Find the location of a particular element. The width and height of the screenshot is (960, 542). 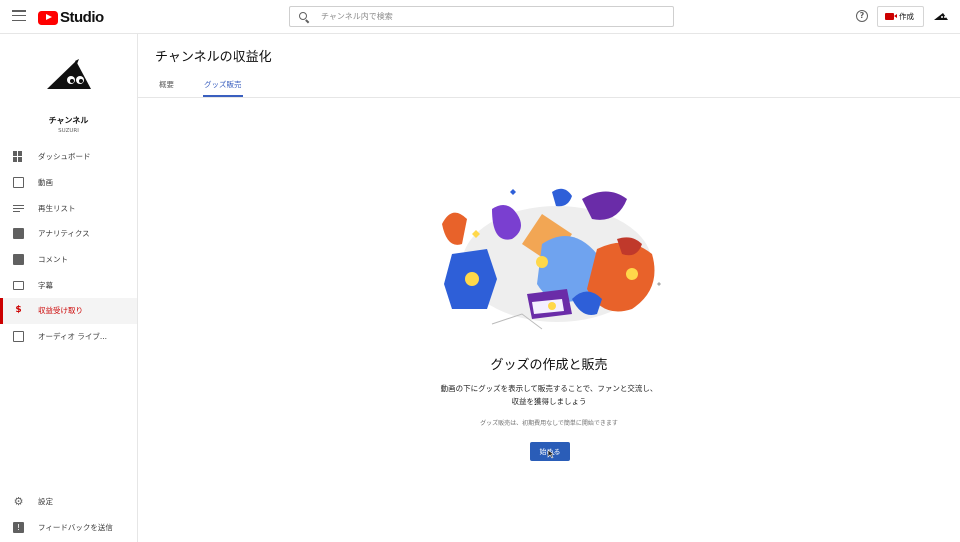

search-input is located at coordinates (486, 16).